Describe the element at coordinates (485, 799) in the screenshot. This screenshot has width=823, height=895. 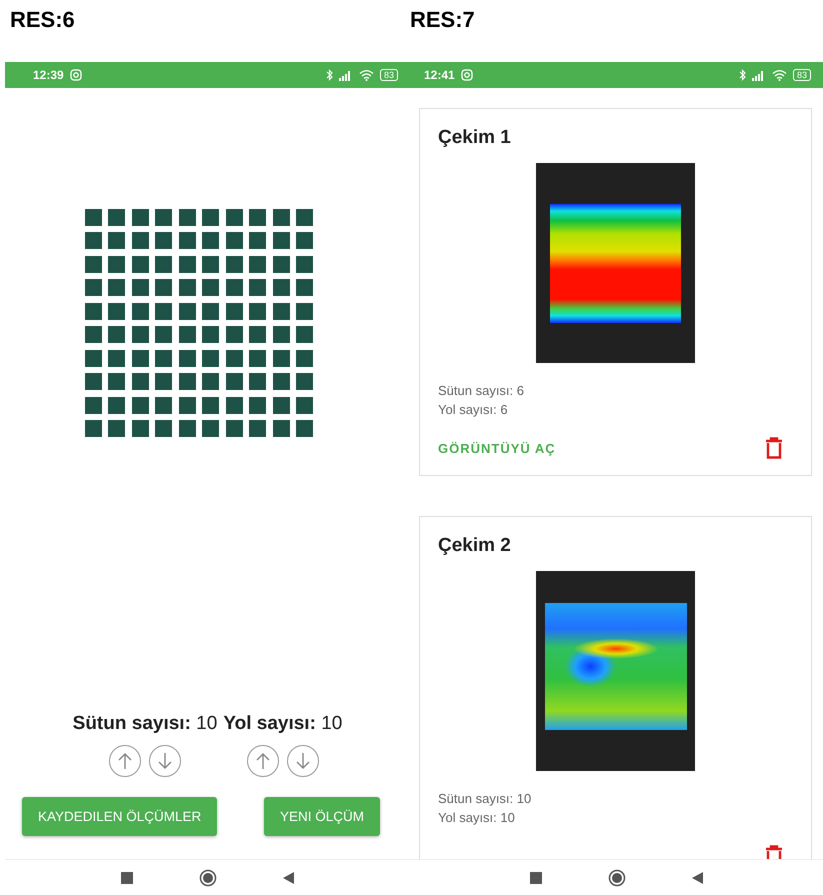
I see `column-count: Sütun sayısı: 10` at that location.